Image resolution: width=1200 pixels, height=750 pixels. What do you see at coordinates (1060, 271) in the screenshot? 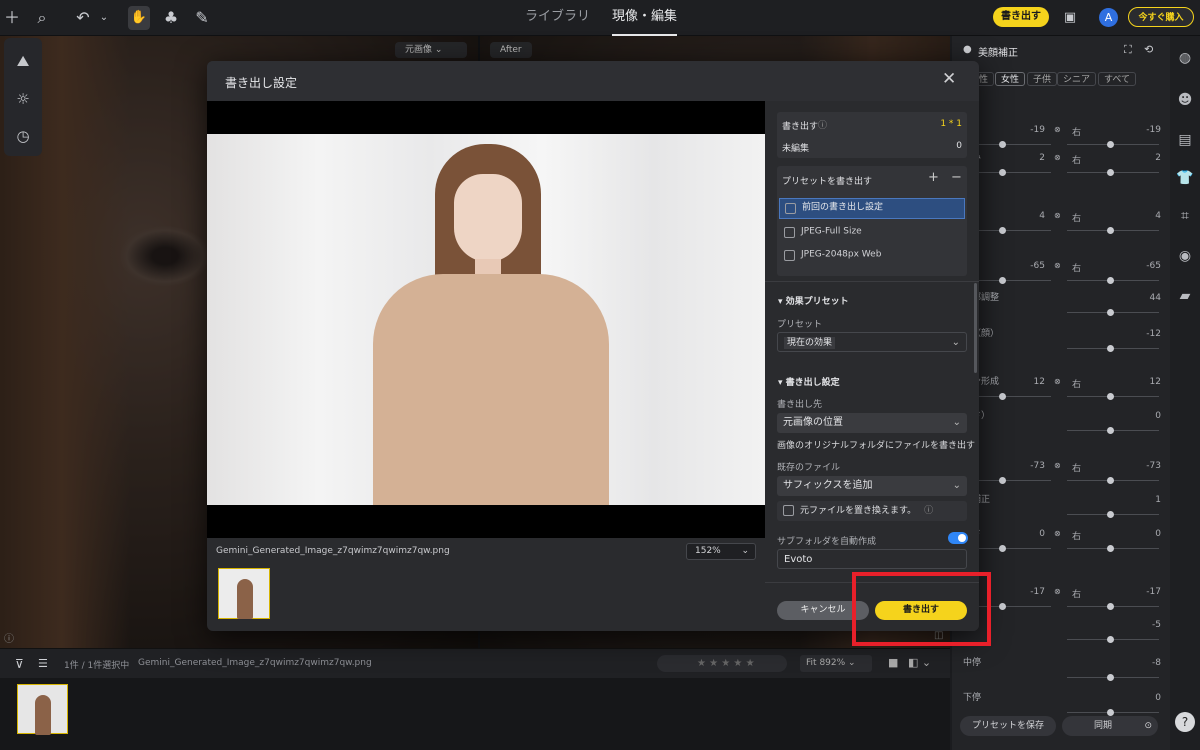
I see `slider-row: -65 ⊗ 右 -65` at bounding box center [1060, 271].